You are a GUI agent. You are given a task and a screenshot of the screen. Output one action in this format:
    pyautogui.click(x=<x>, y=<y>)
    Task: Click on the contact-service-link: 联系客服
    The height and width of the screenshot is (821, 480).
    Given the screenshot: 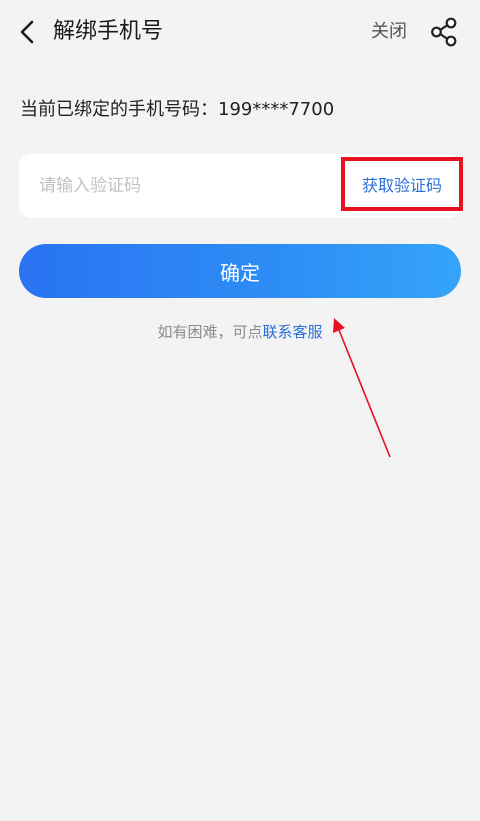 What is the action you would take?
    pyautogui.click(x=293, y=332)
    